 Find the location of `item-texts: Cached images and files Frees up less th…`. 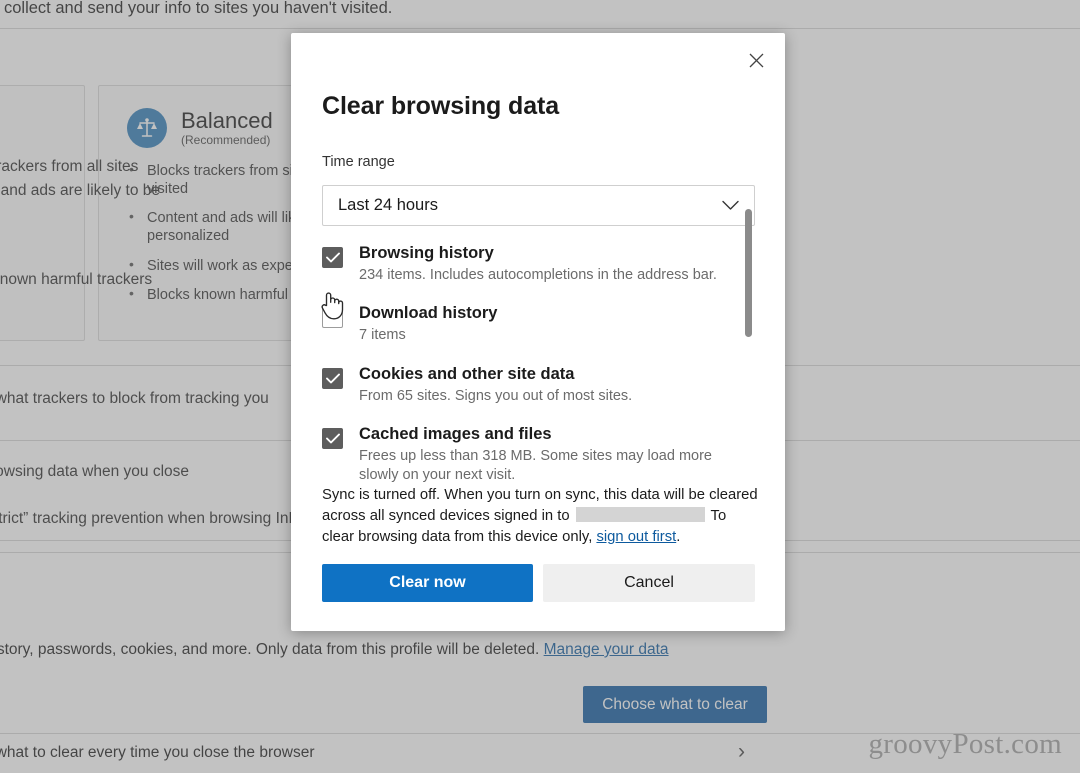

item-texts: Cached images and files Frees up less th… is located at coordinates (548, 455).